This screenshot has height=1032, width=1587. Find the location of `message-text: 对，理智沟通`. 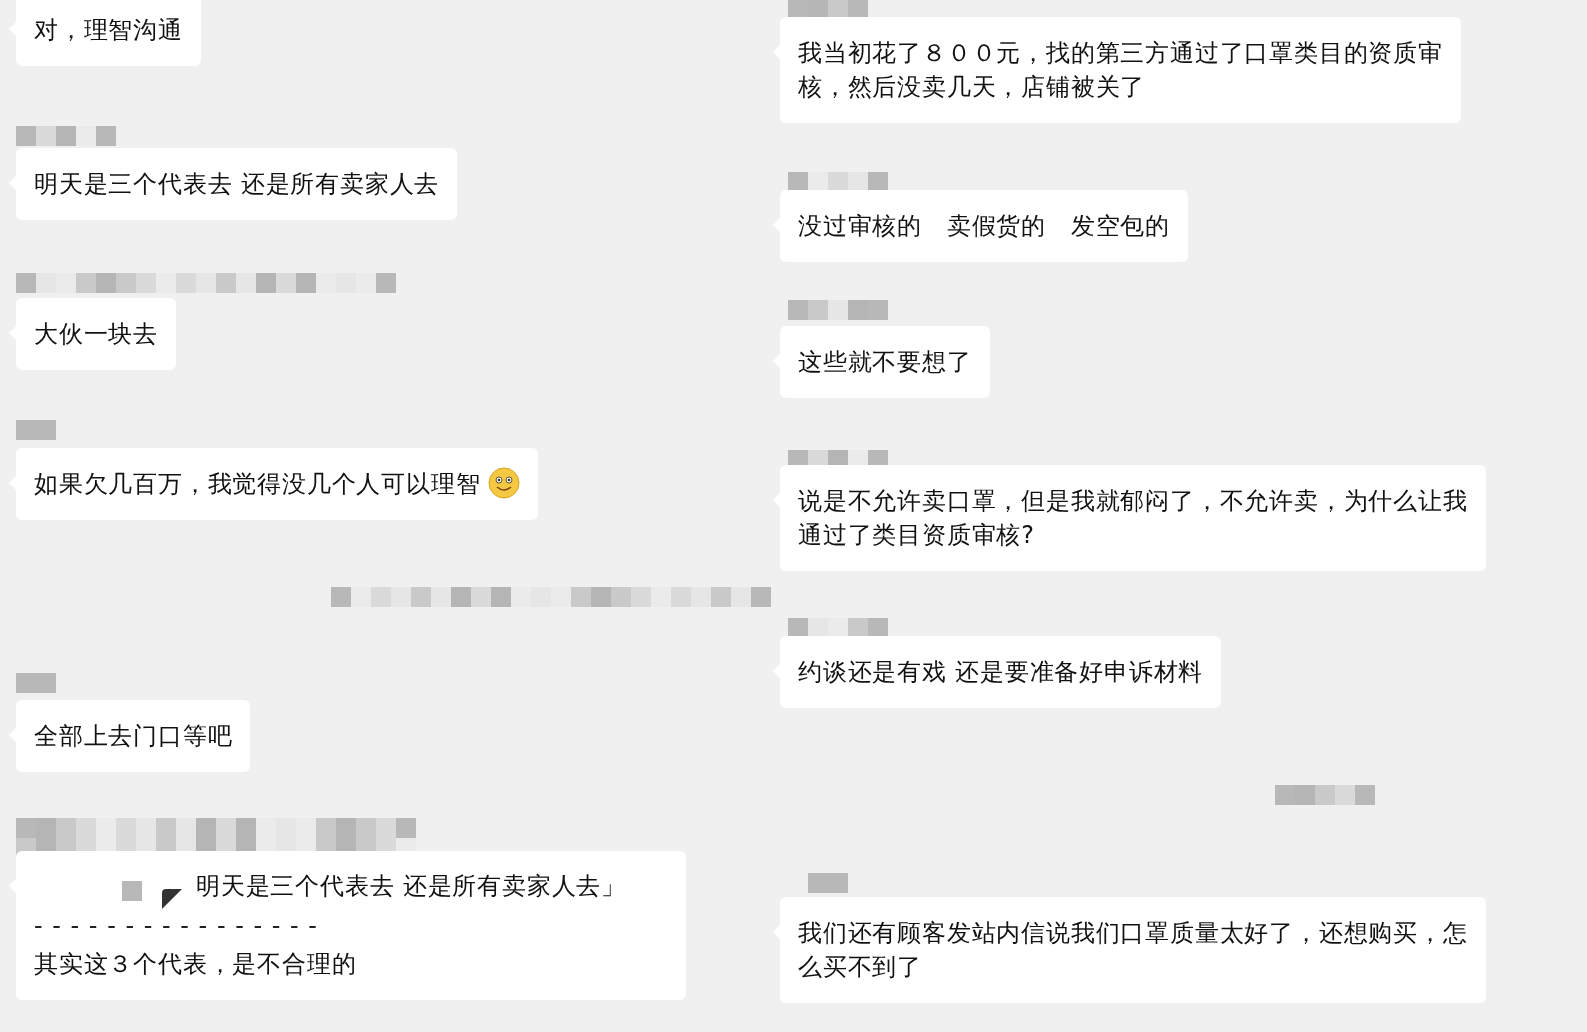

message-text: 对，理智沟通 is located at coordinates (108, 30).